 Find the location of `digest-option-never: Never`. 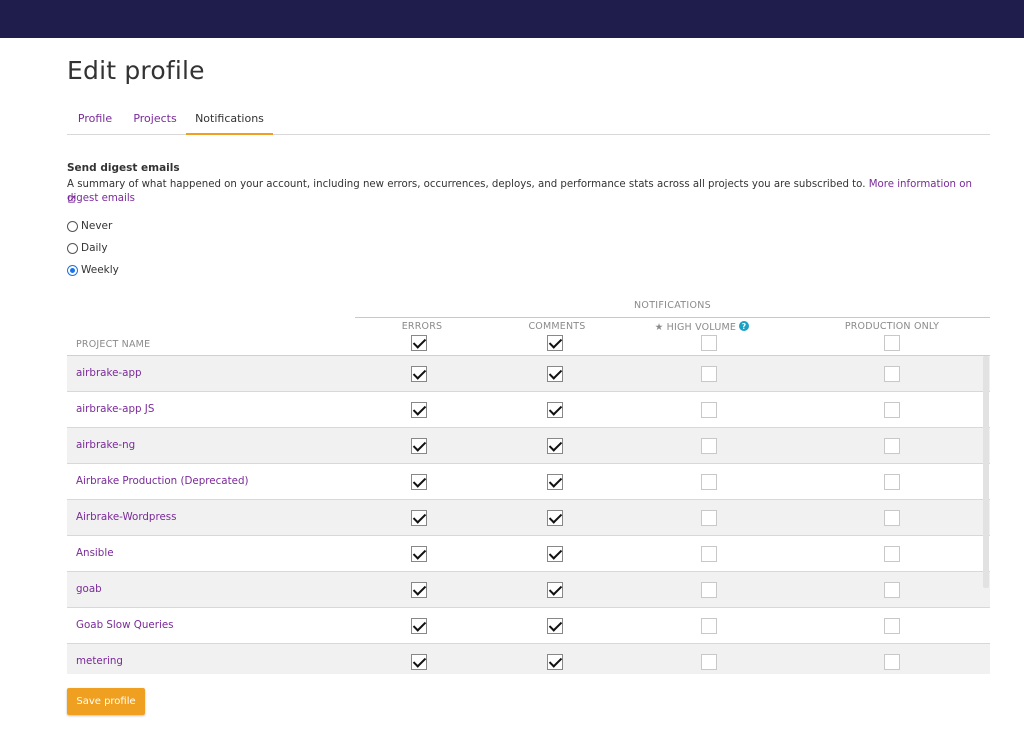

digest-option-never: Never is located at coordinates (89, 226).